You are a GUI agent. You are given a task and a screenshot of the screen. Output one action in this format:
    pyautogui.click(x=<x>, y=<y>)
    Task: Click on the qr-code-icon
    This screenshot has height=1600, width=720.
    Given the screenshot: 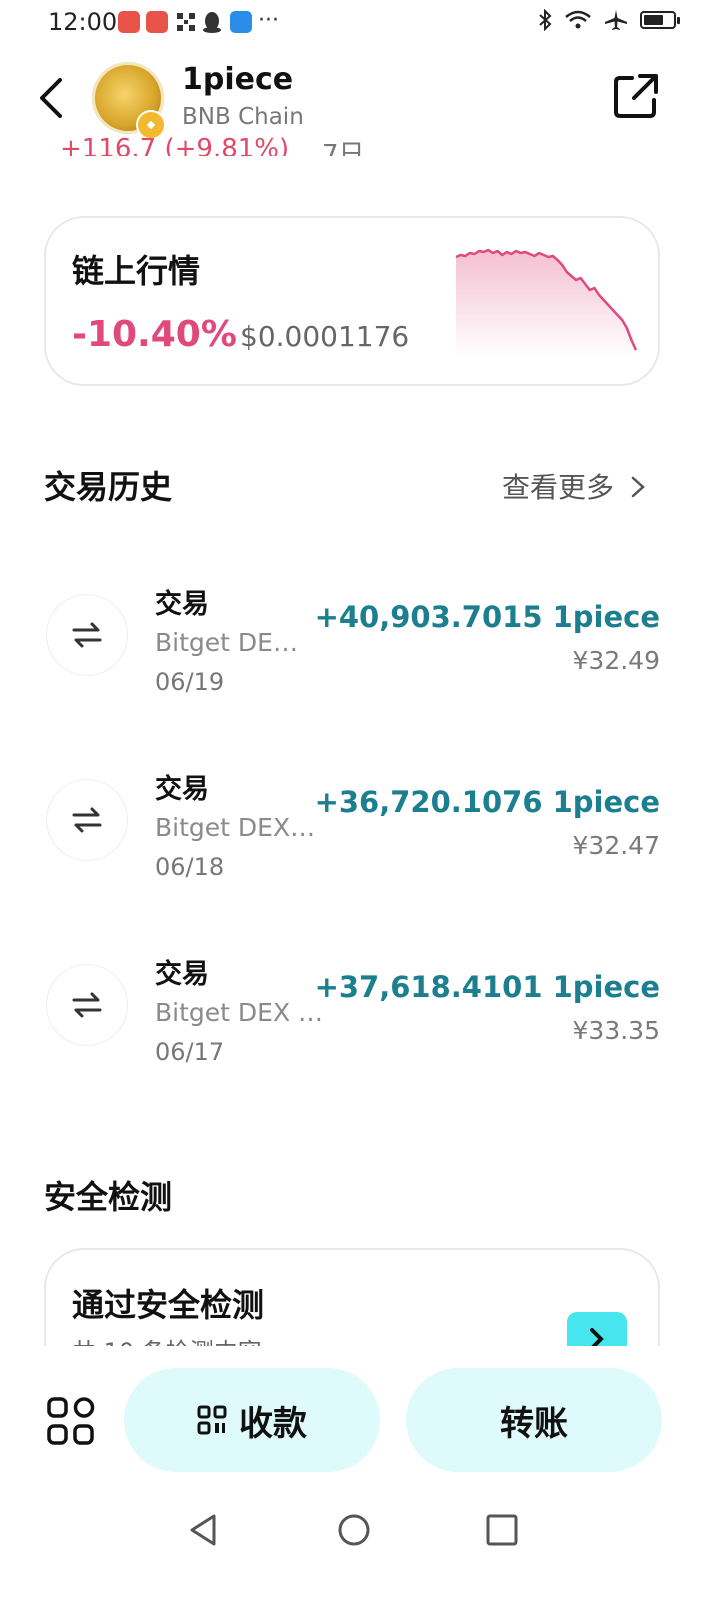 What is the action you would take?
    pyautogui.click(x=212, y=1420)
    